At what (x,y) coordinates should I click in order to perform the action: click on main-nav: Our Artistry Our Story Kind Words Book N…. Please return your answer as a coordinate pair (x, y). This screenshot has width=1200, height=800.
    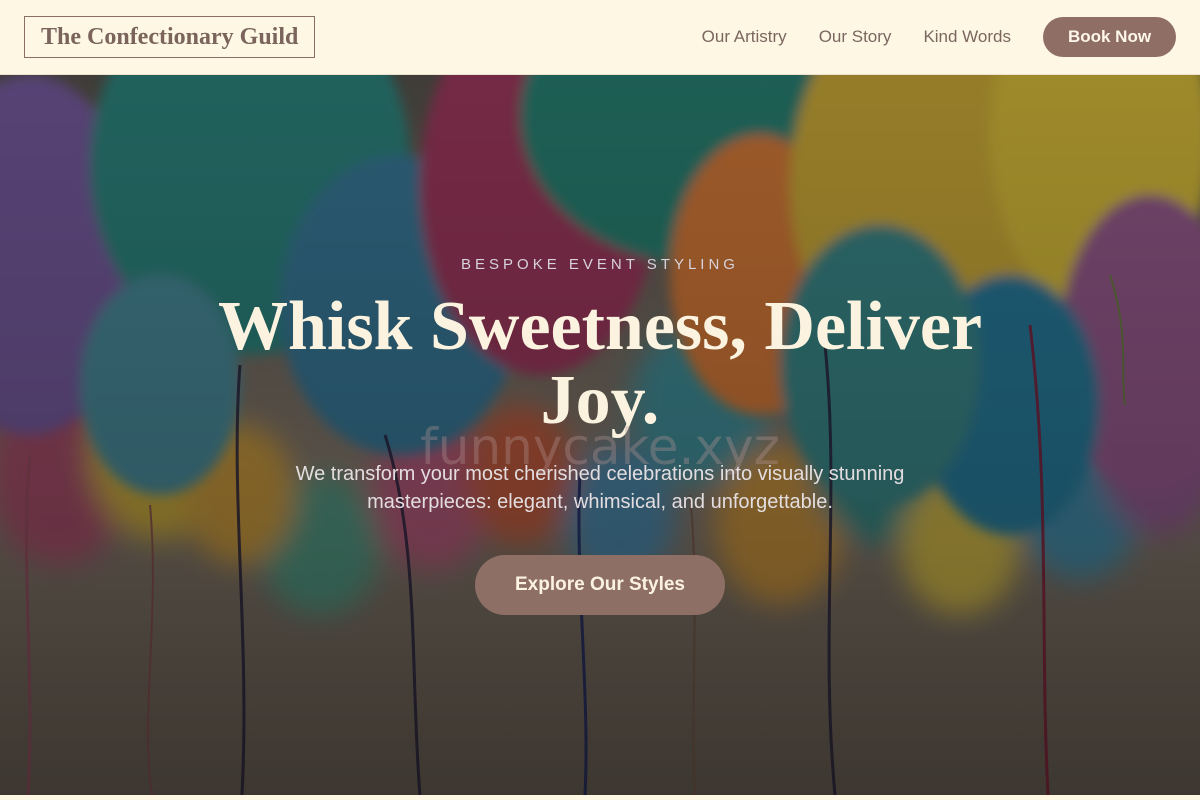
    Looking at the image, I should click on (923, 37).